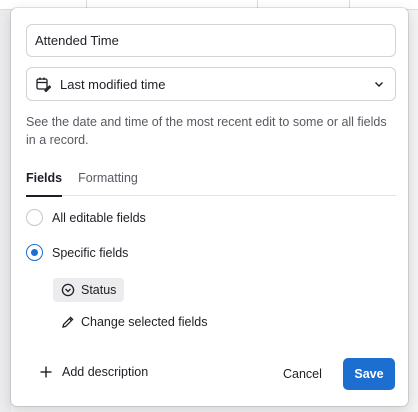 This screenshot has height=412, width=418. Describe the element at coordinates (68, 290) in the screenshot. I see `status-circle-chevron-icon` at that location.